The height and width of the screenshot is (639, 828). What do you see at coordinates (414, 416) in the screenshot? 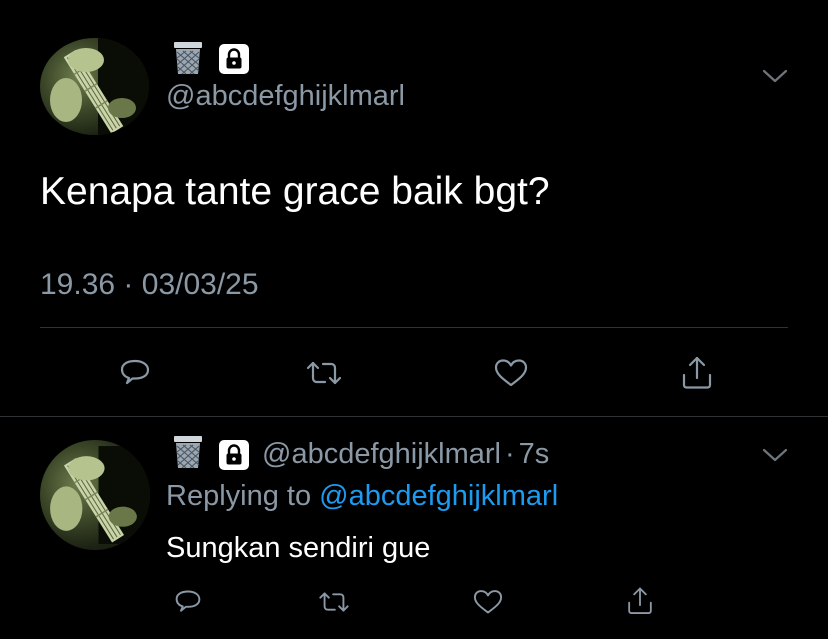
I see `tweet-separator` at bounding box center [414, 416].